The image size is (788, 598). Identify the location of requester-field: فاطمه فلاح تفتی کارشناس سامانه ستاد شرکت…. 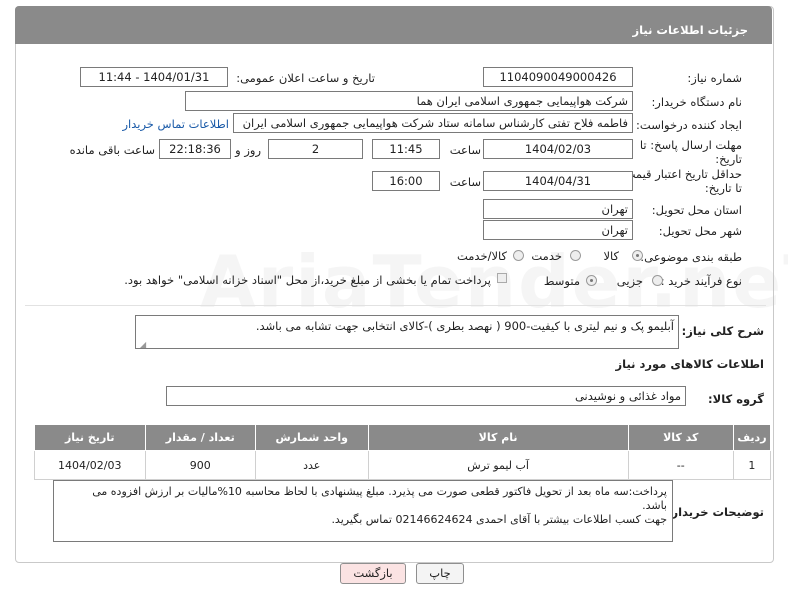
(433, 123).